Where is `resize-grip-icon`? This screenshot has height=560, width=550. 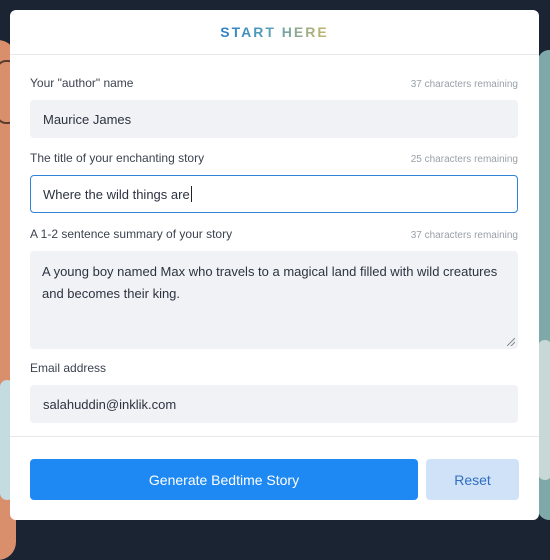 resize-grip-icon is located at coordinates (511, 342).